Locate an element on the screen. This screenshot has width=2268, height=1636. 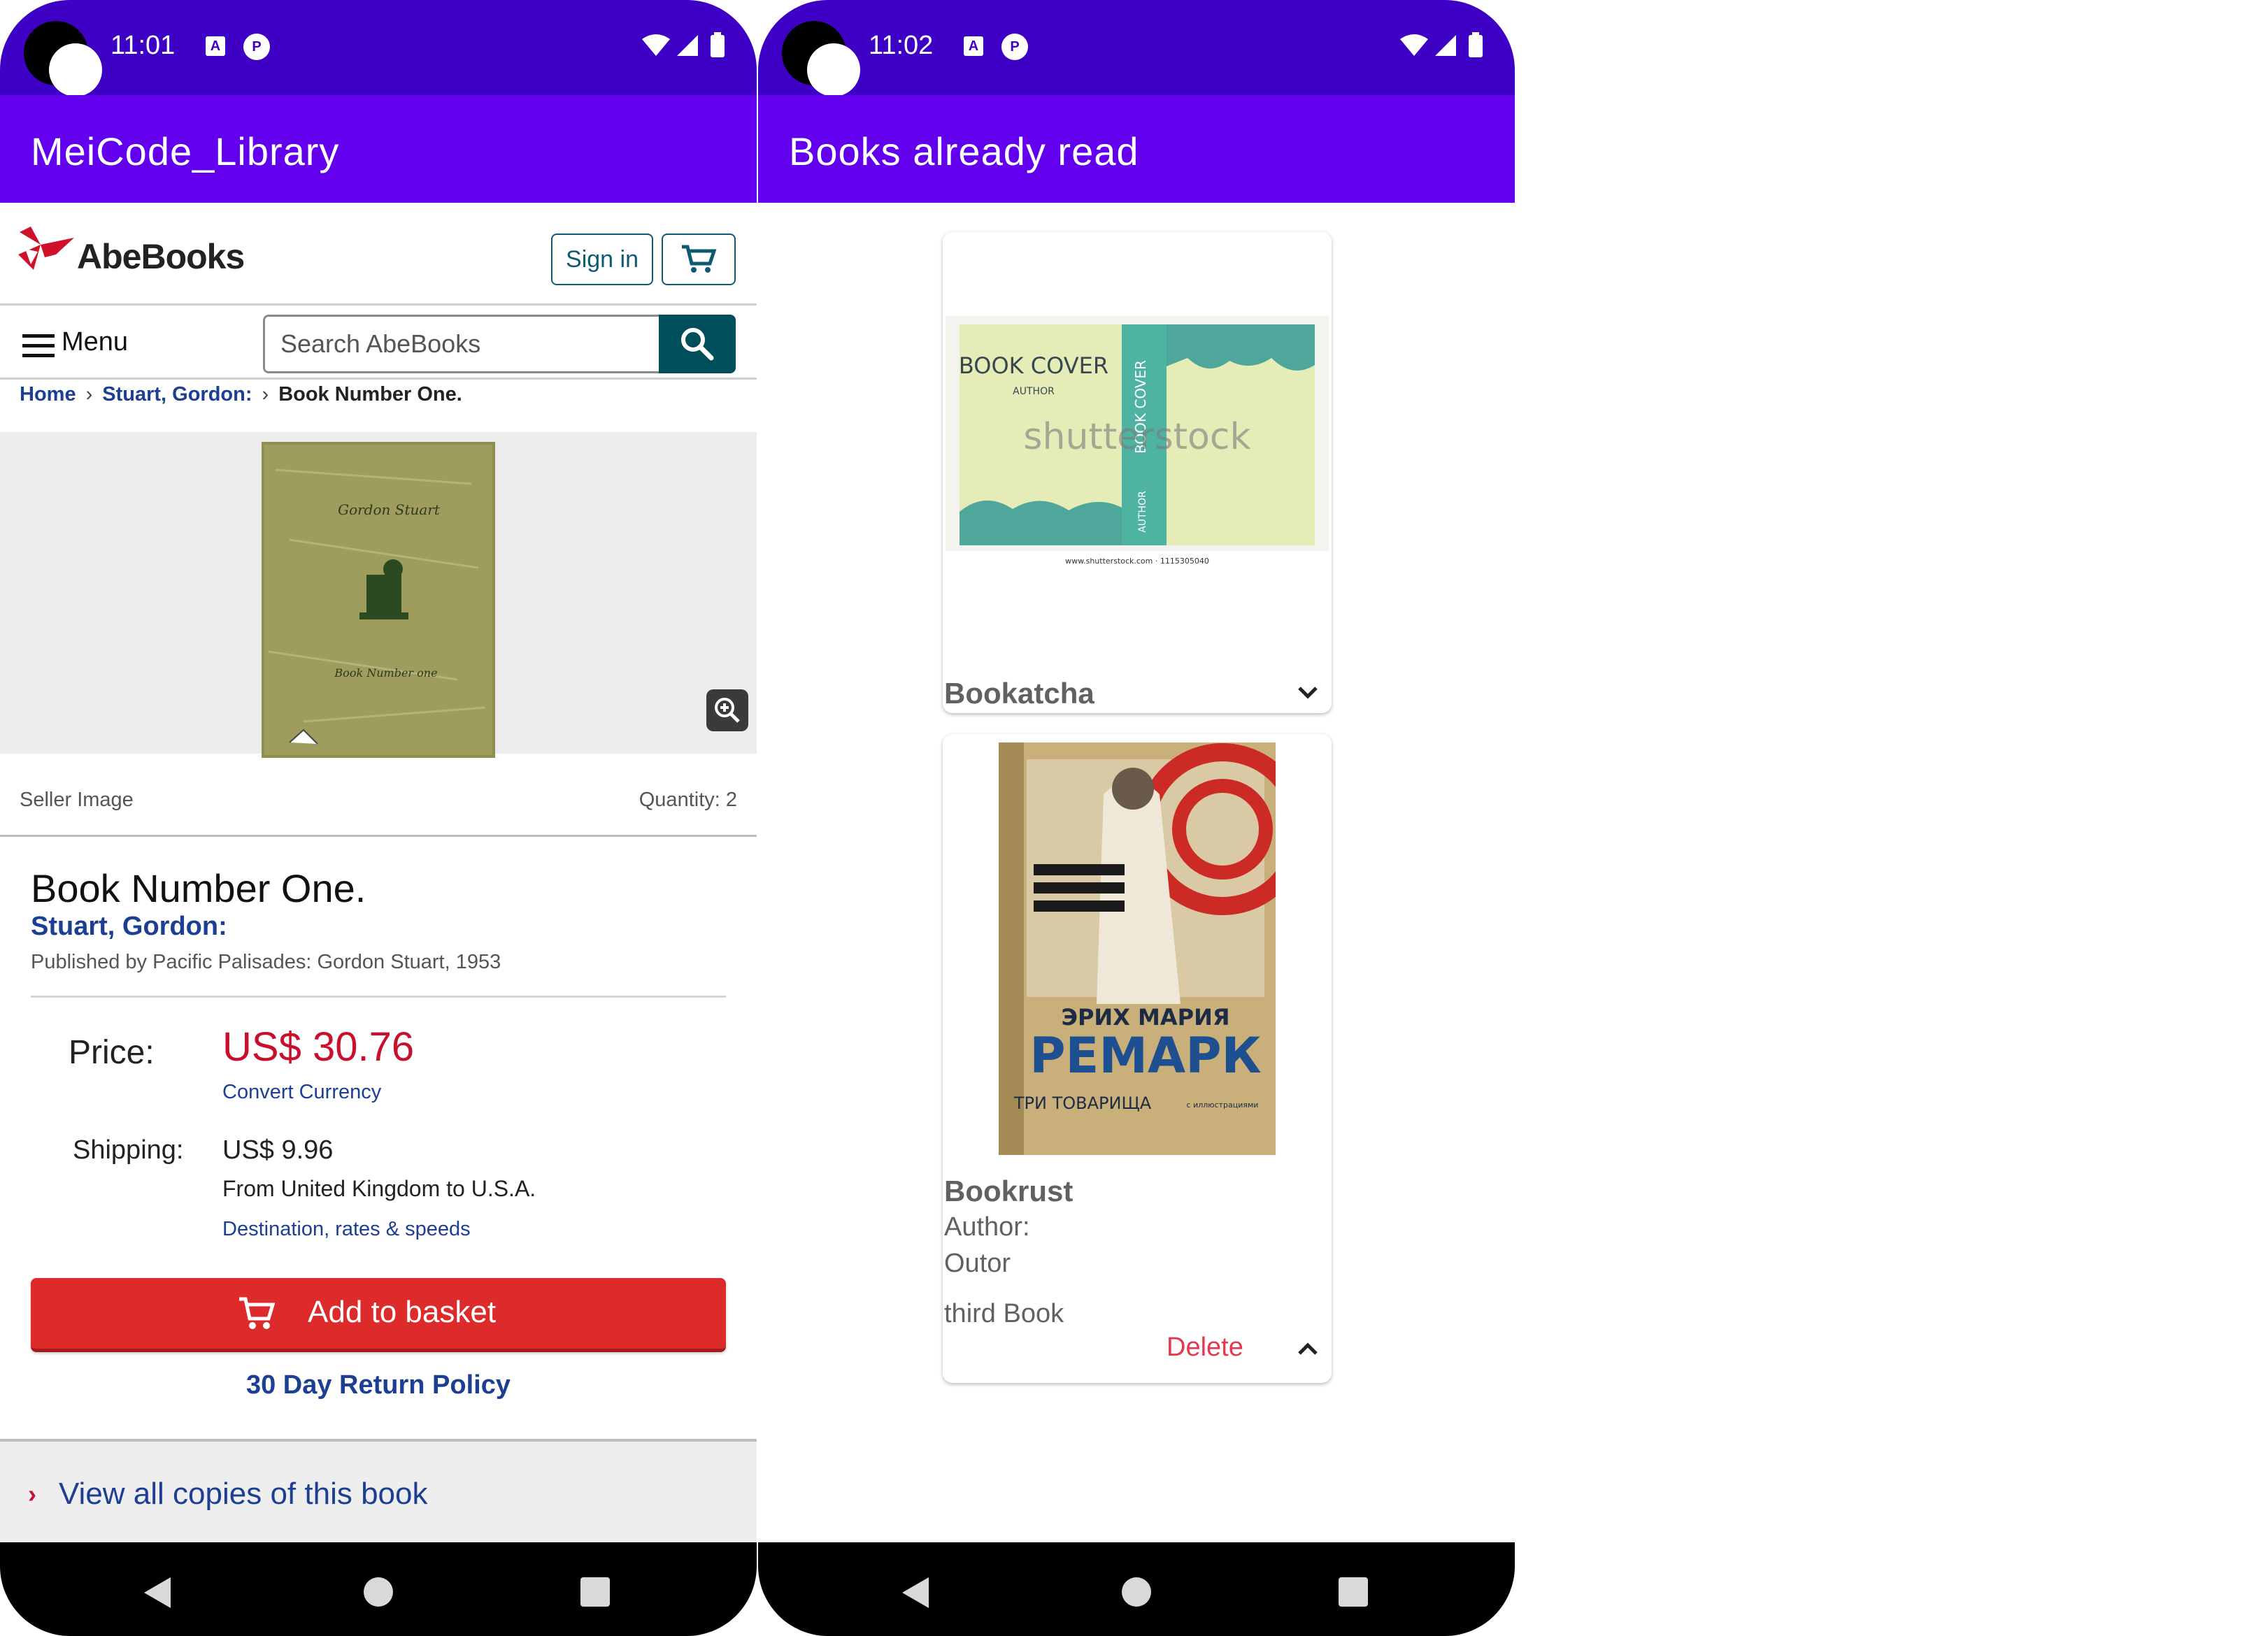
view-all-copies-link: › View all copies of this book is located at coordinates (378, 1490).